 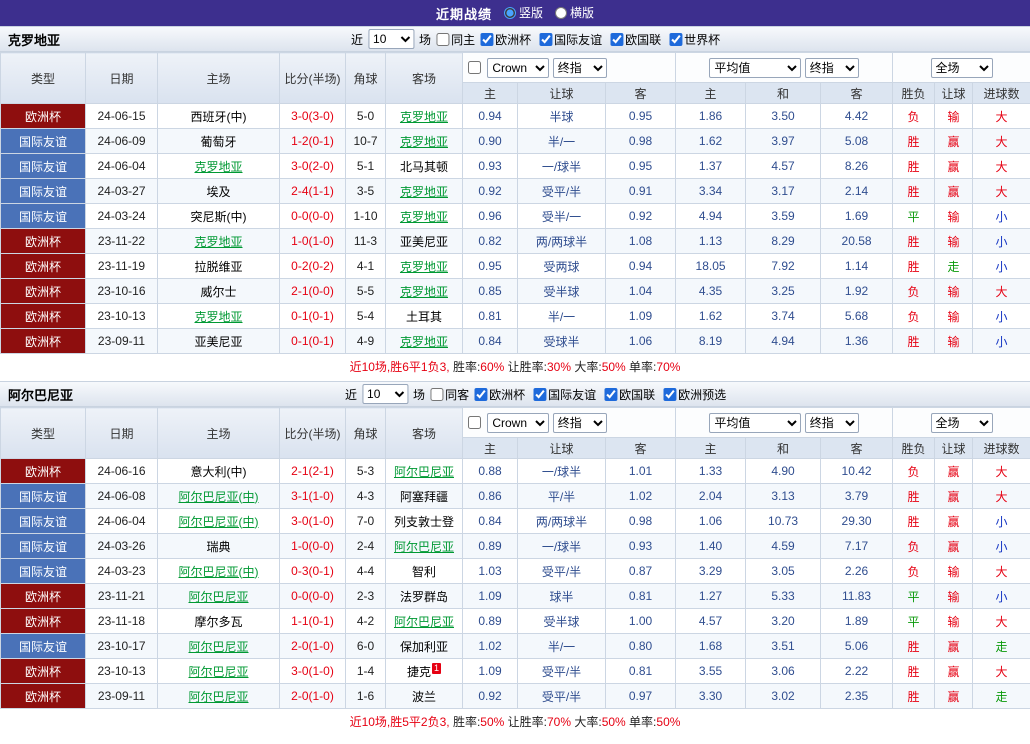 I want to click on match-date: 23-09-11, so click(x=121, y=696).